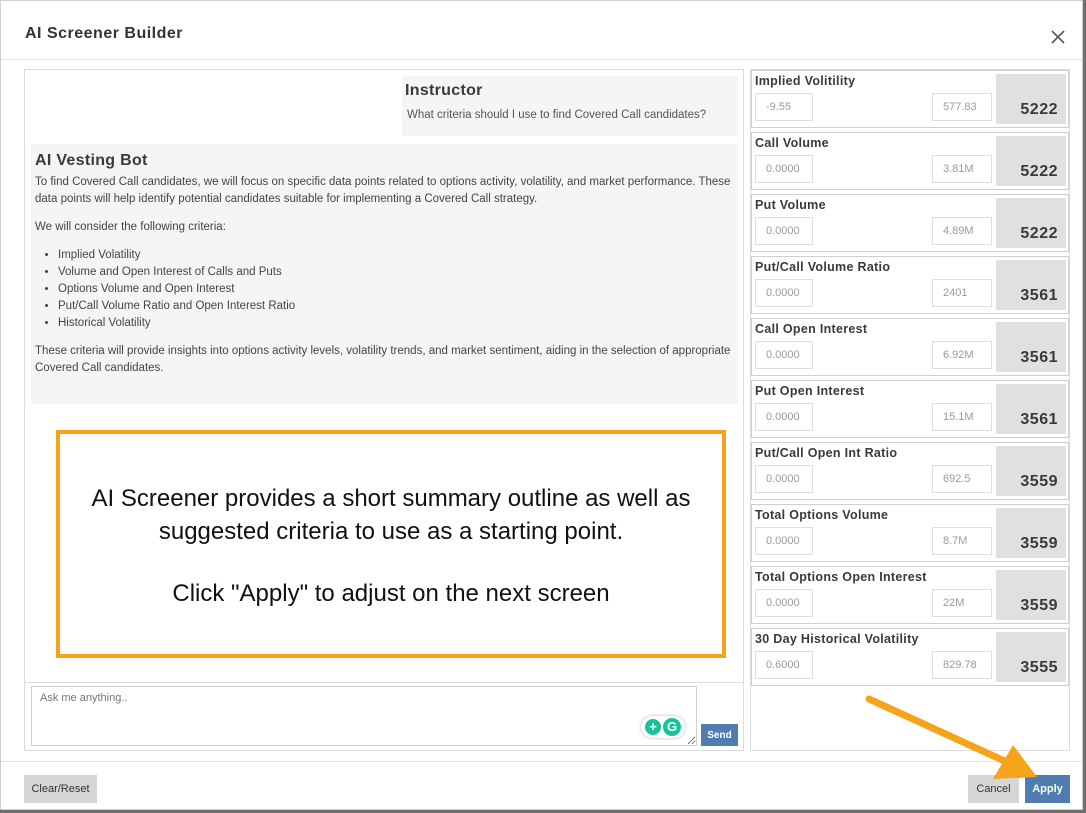 The image size is (1086, 813). What do you see at coordinates (91, 160) in the screenshot?
I see `bot-name: AI Vesting Bot` at bounding box center [91, 160].